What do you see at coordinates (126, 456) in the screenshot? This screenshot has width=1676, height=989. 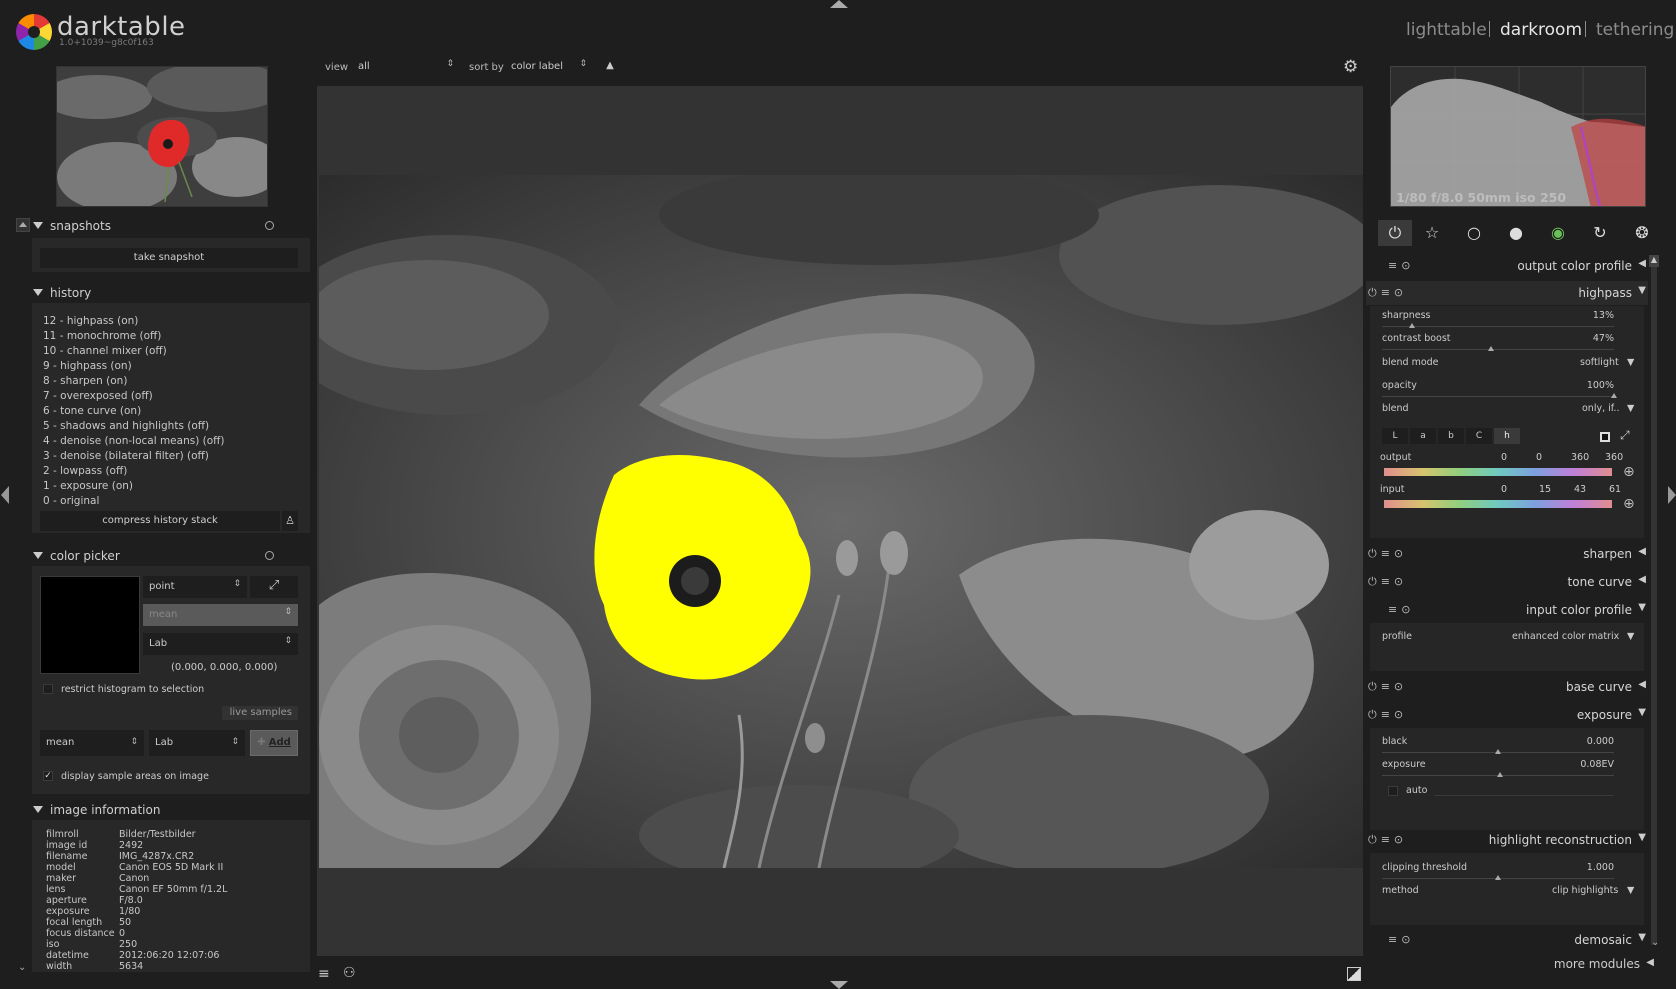 I see `history-item: 3 - denoise (bilateral filter) (off)` at bounding box center [126, 456].